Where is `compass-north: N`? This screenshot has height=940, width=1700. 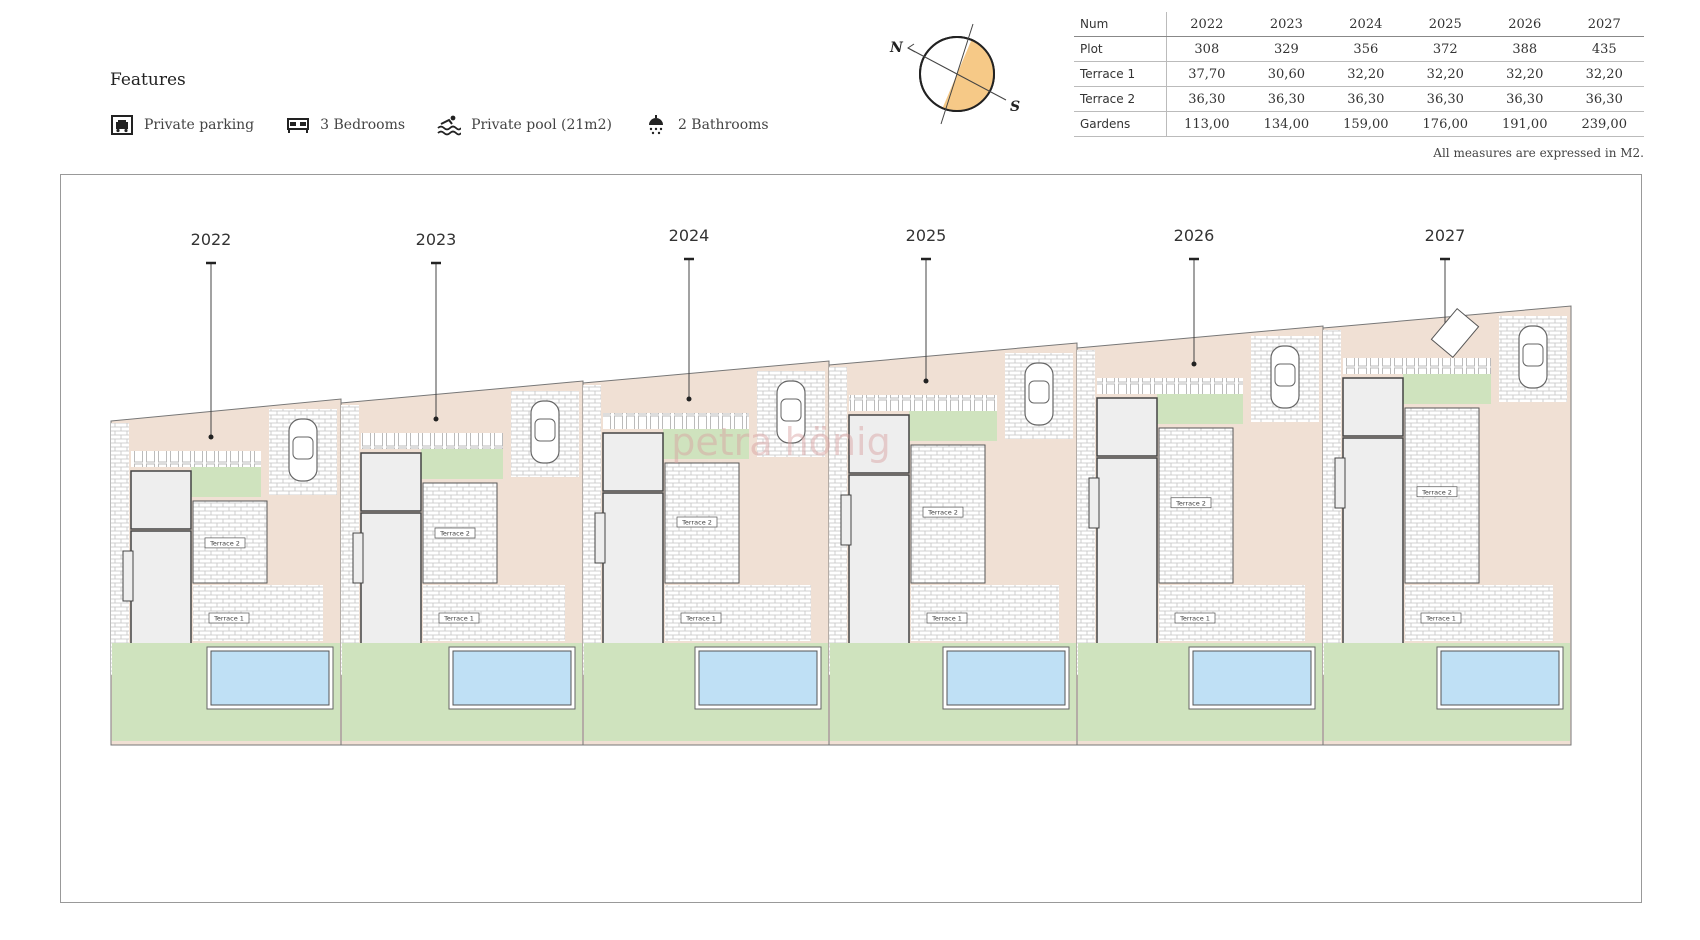 compass-north: N is located at coordinates (896, 48).